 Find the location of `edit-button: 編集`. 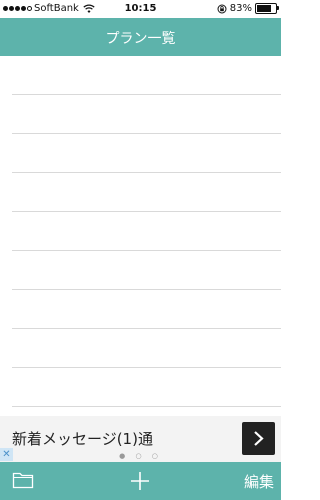

edit-button: 編集 is located at coordinates (259, 481).